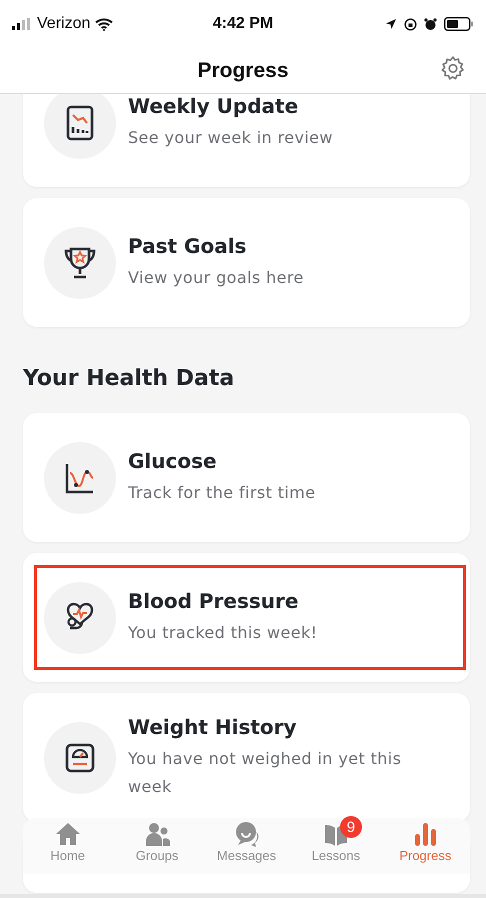 This screenshot has width=486, height=898. Describe the element at coordinates (104, 24) in the screenshot. I see `wifi-icon` at that location.